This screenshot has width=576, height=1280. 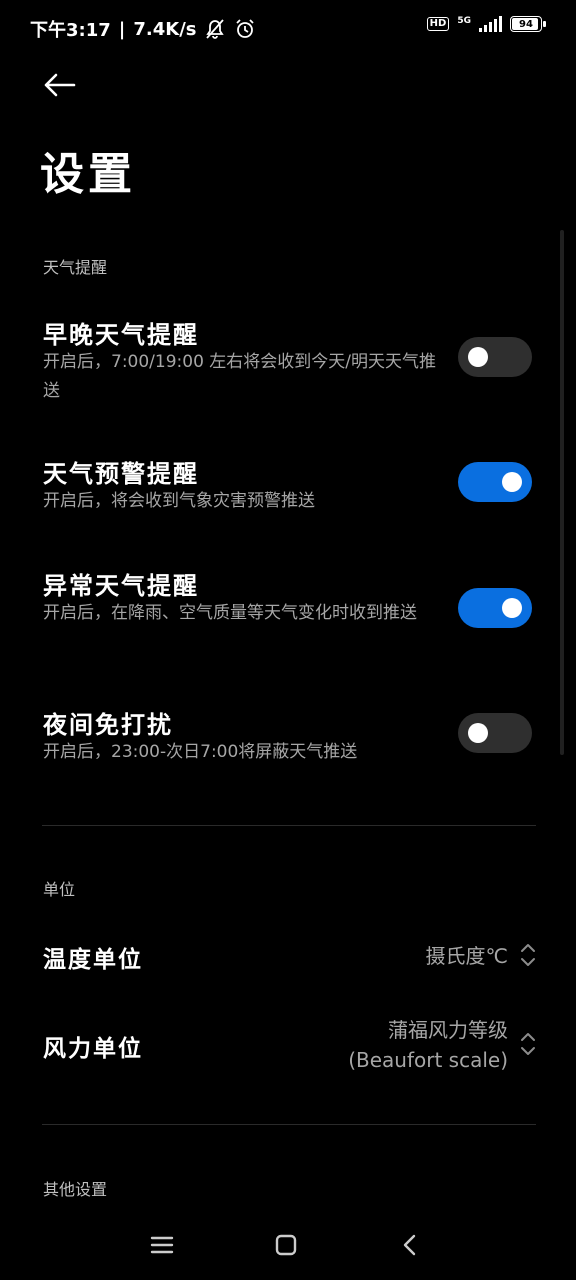 I want to click on battery-level: 94, so click(x=526, y=24).